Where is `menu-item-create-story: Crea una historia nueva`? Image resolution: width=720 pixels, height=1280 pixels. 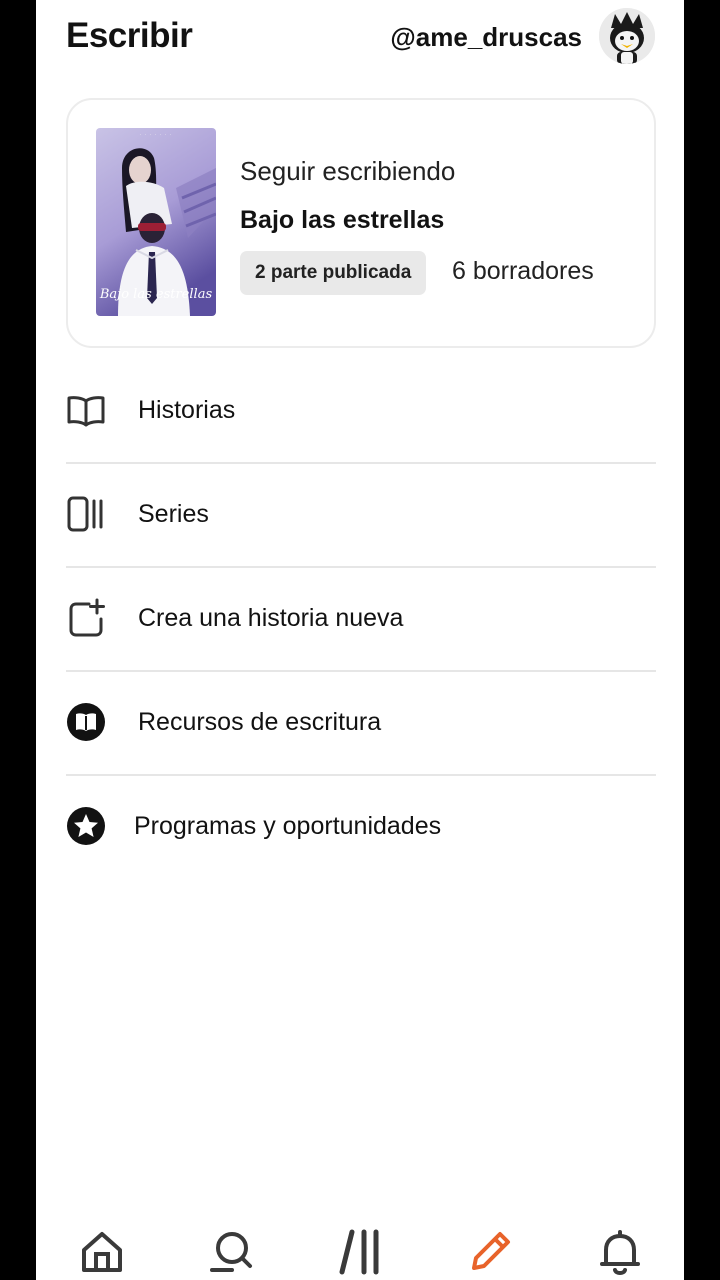 menu-item-create-story: Crea una historia nueva is located at coordinates (361, 620).